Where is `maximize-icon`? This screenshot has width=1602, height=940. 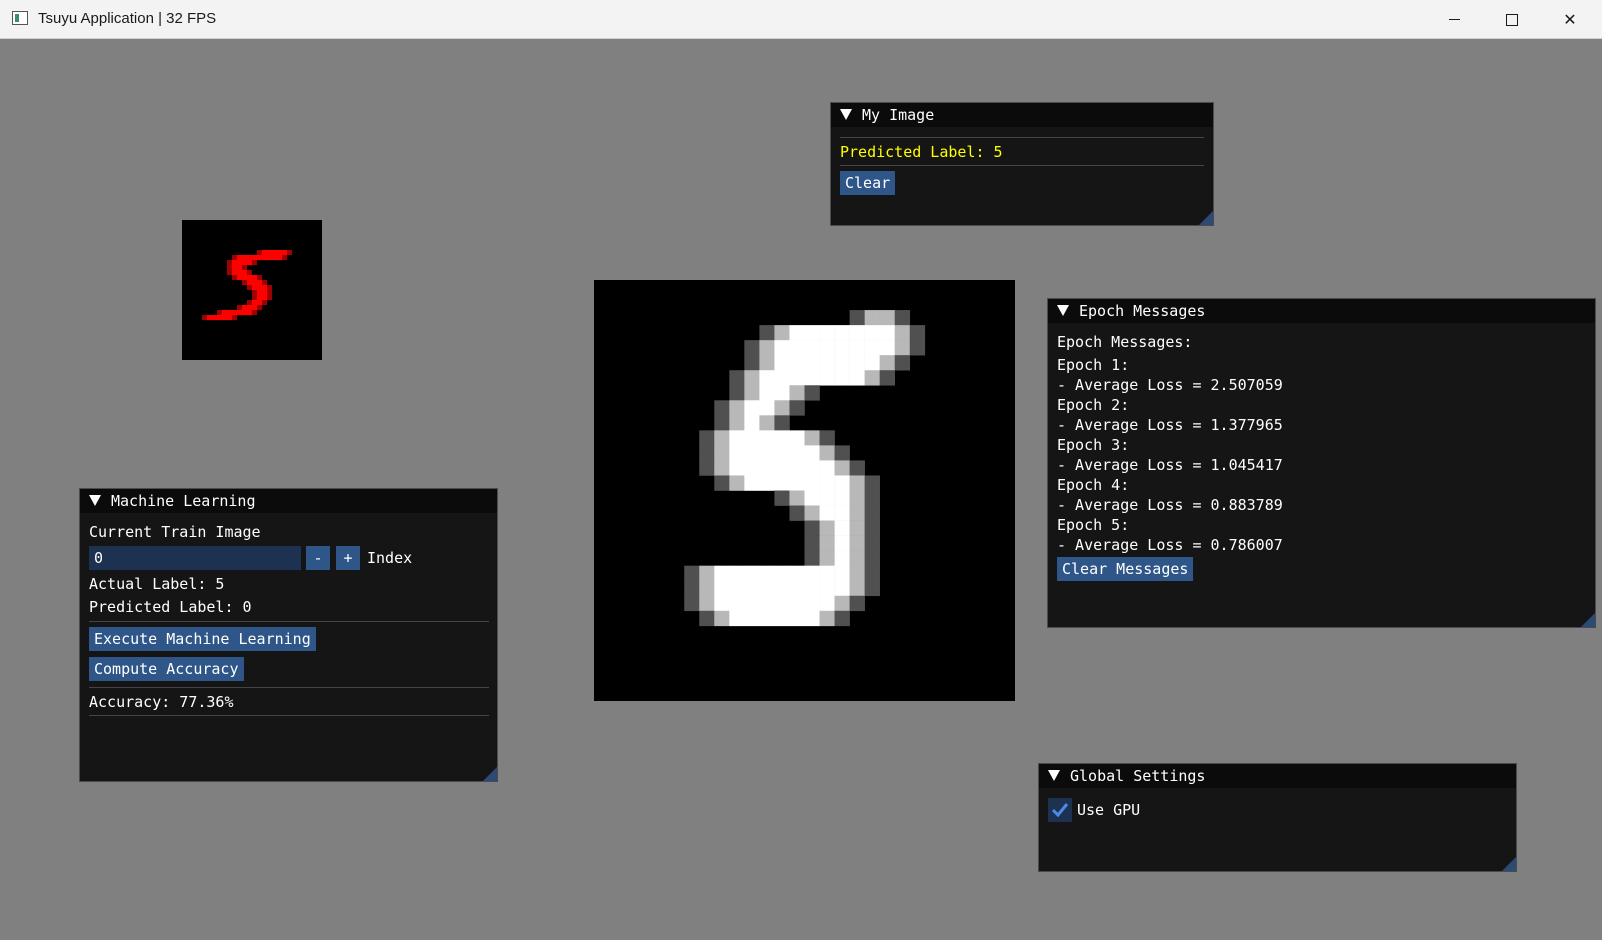
maximize-icon is located at coordinates (1512, 19).